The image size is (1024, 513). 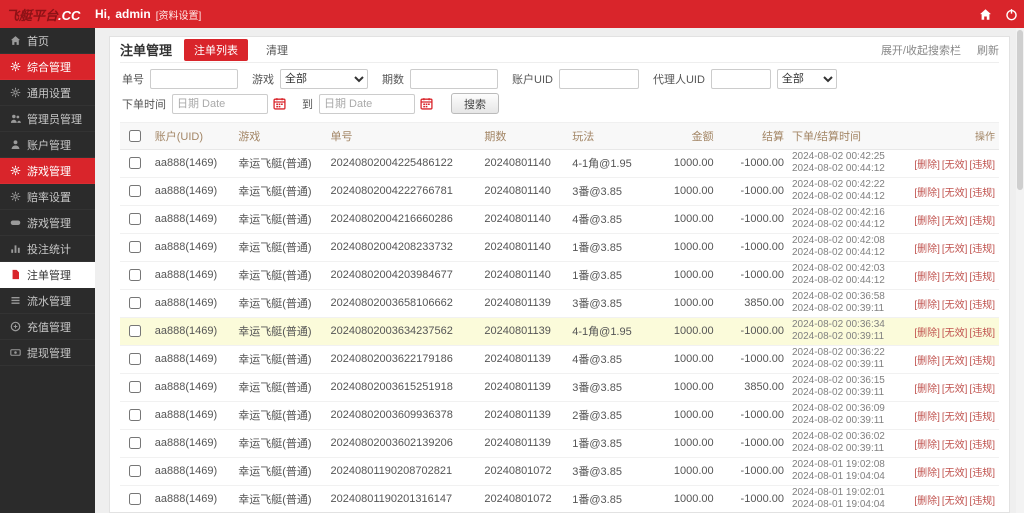 What do you see at coordinates (192, 247) in the screenshot?
I see `cell-account: aa888(1469)` at bounding box center [192, 247].